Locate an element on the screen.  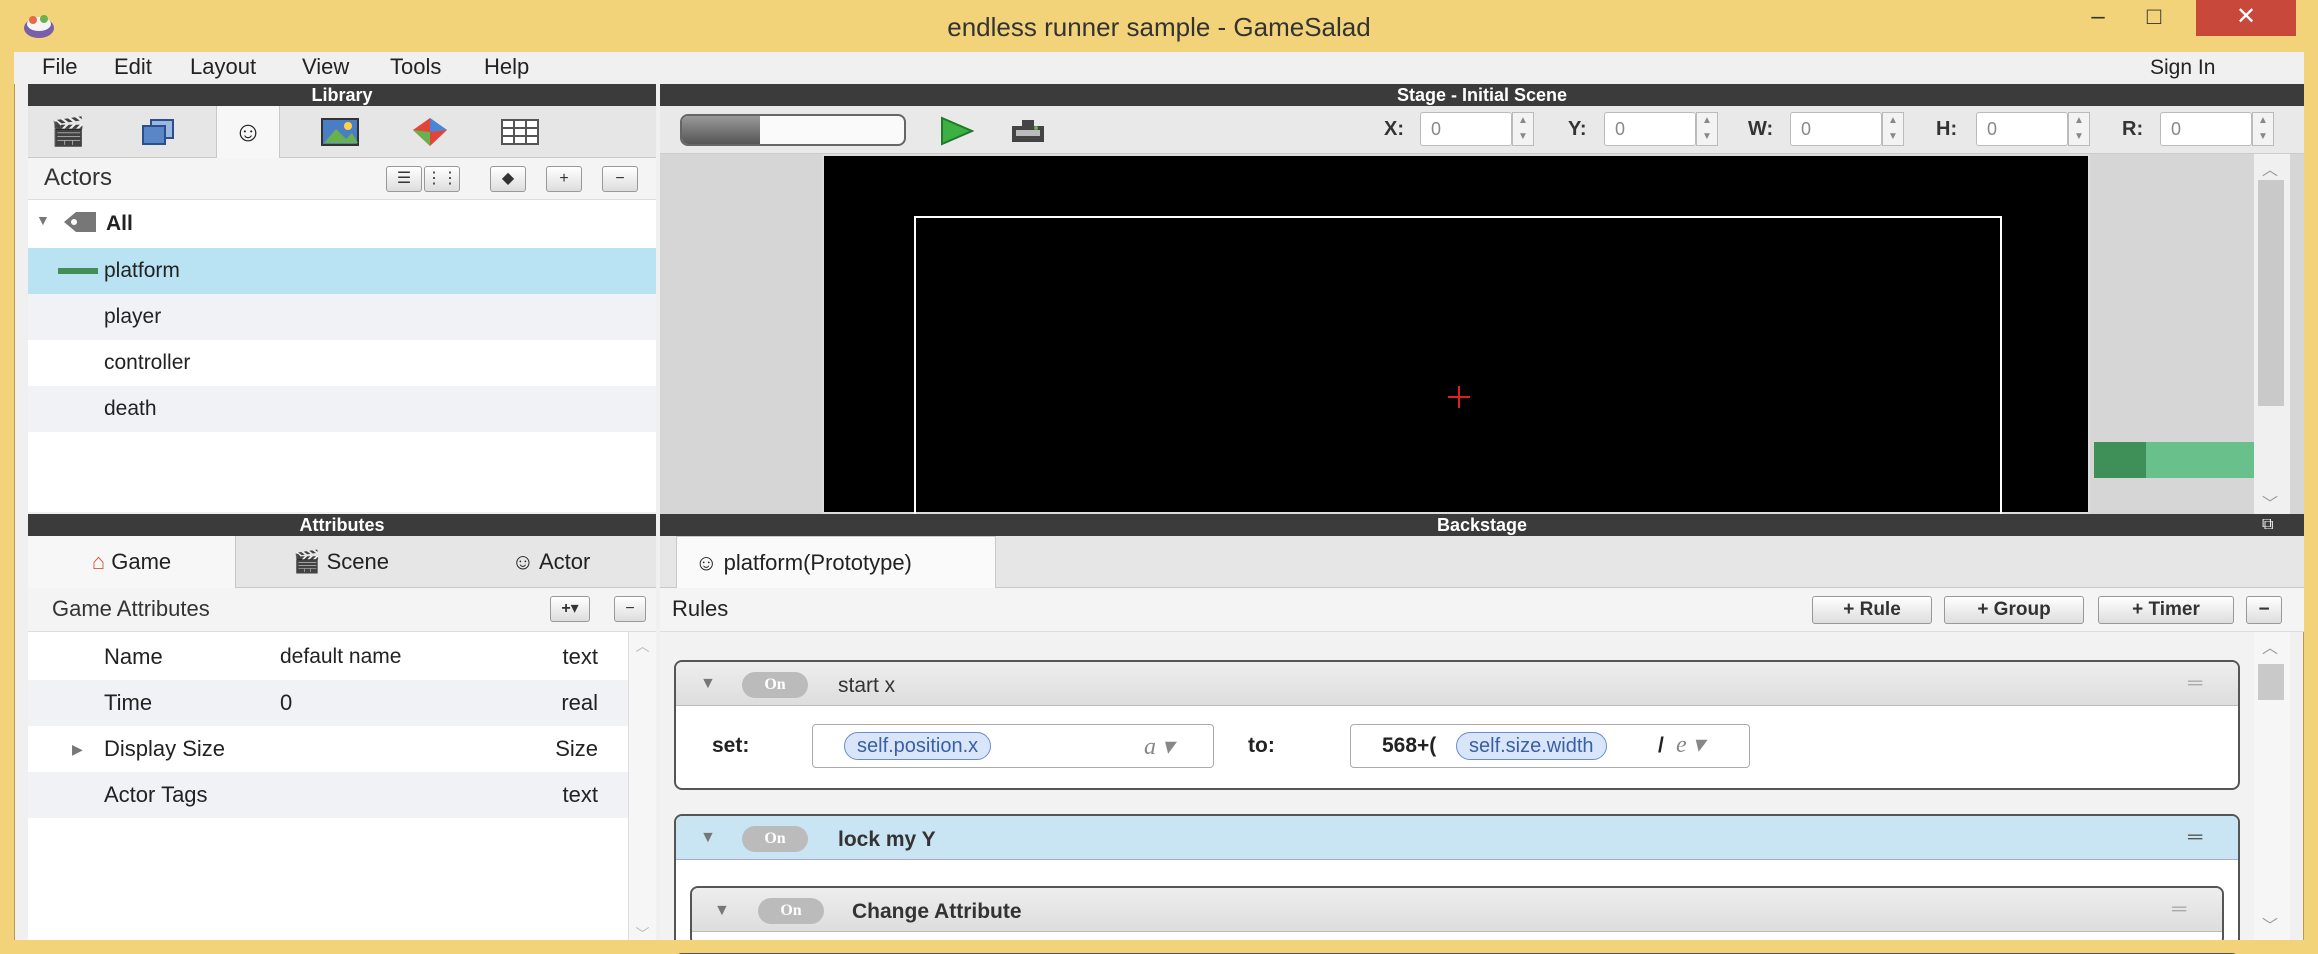
remove-rule-button: − is located at coordinates (2264, 610).